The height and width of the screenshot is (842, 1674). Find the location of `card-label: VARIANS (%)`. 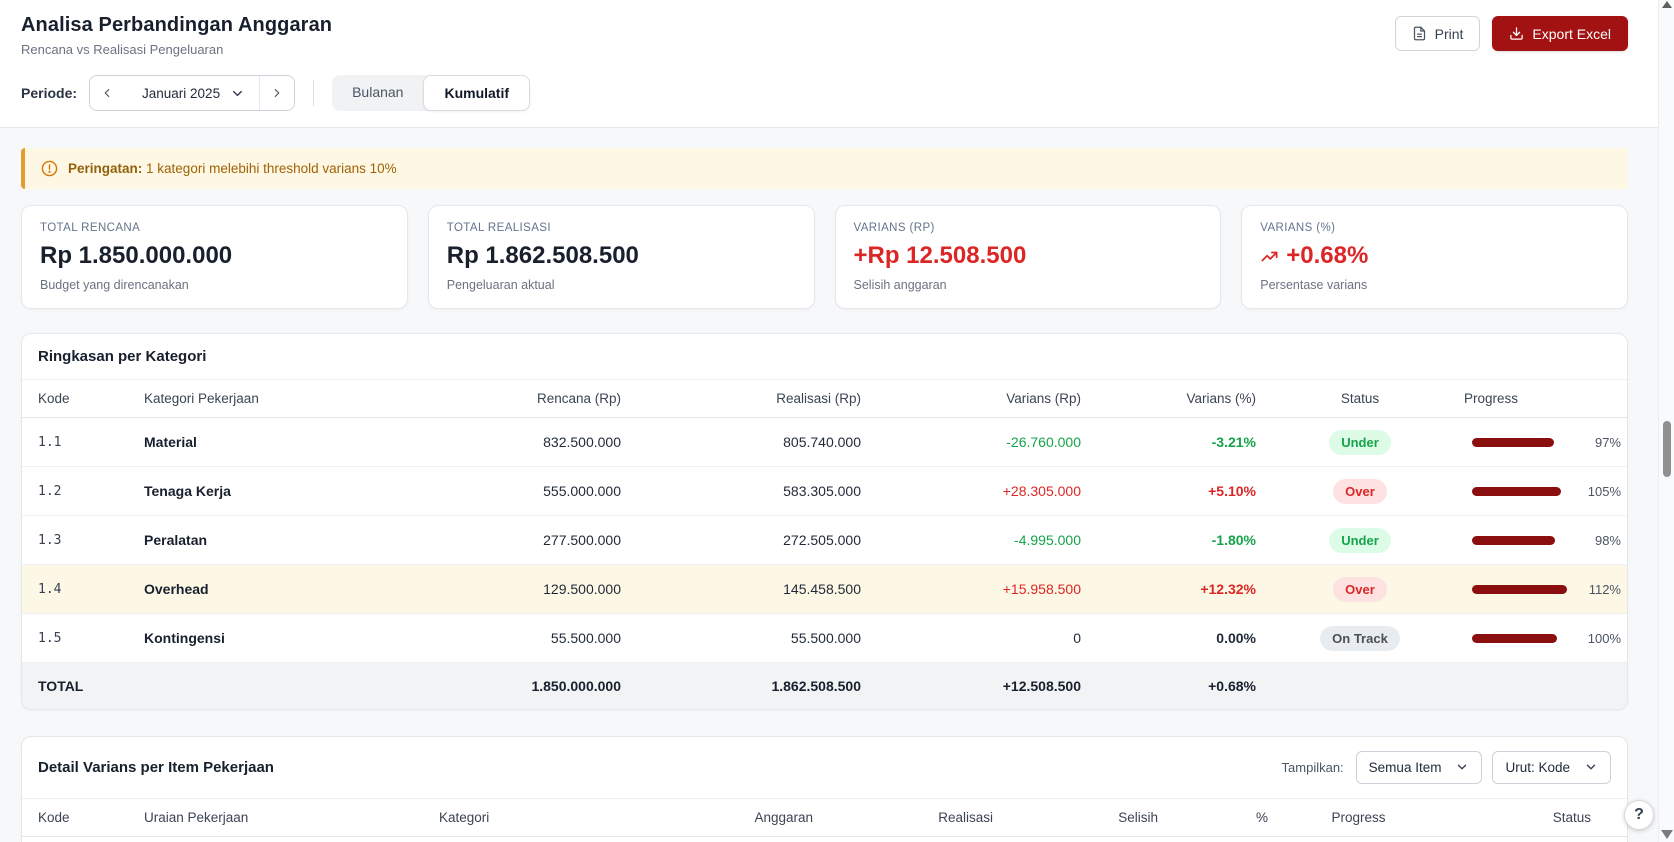

card-label: VARIANS (%) is located at coordinates (1298, 228).